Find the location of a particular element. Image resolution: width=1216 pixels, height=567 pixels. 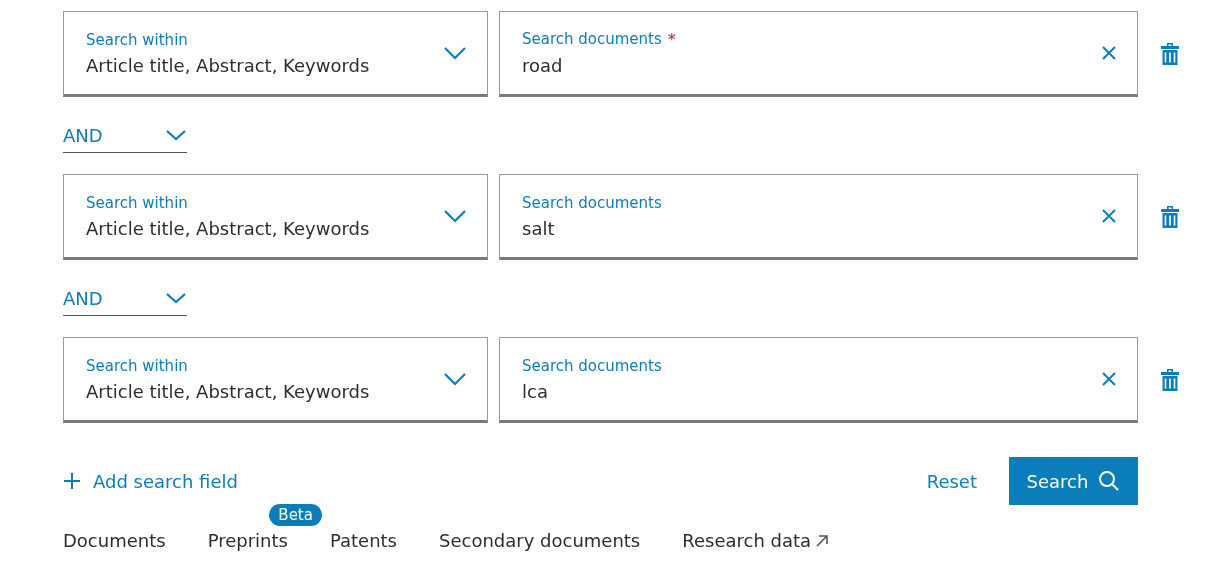

external-link-icon is located at coordinates (822, 540).